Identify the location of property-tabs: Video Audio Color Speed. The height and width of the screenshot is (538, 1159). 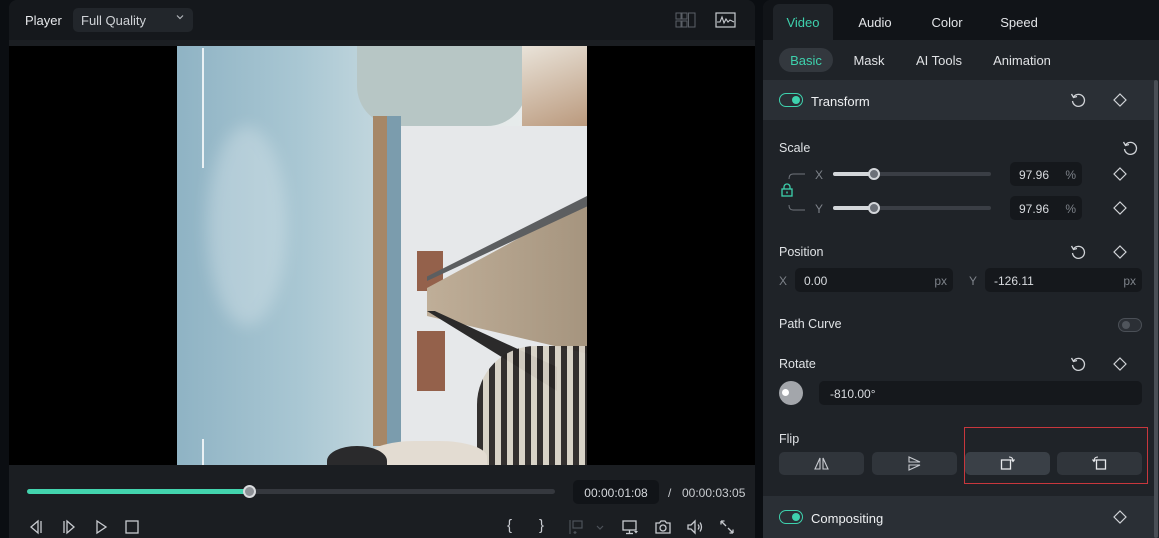
(961, 20).